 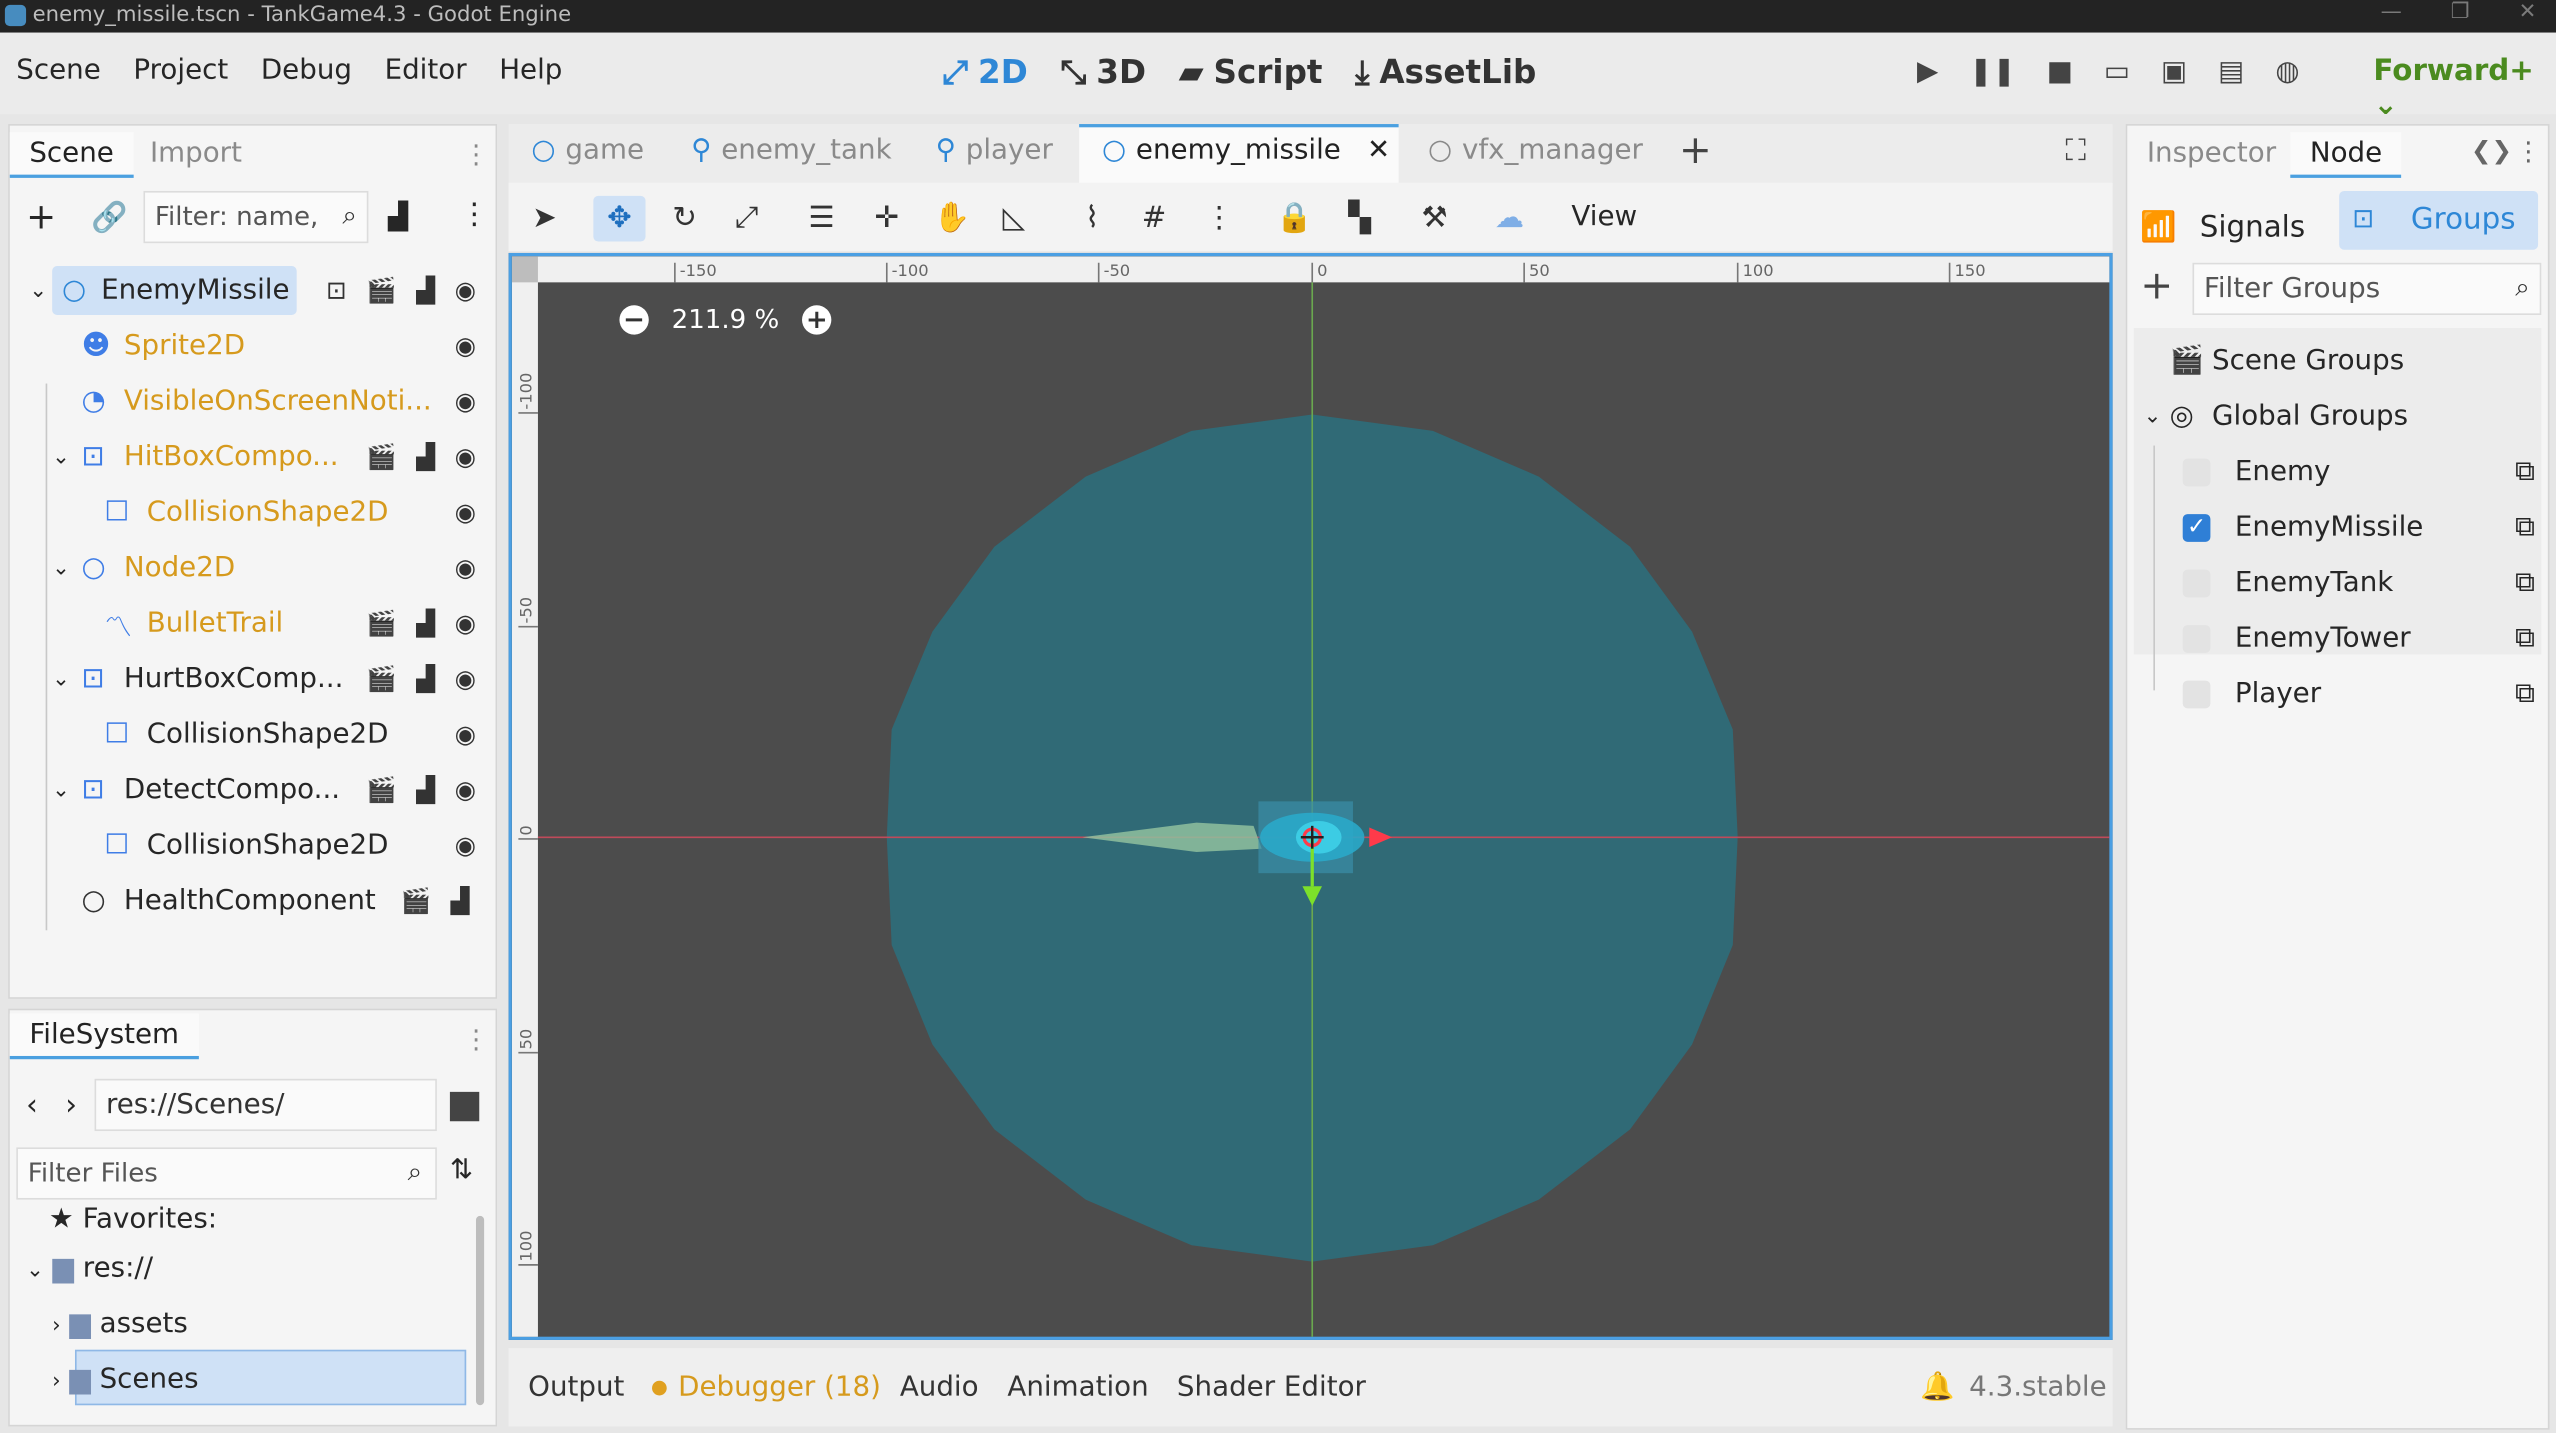 What do you see at coordinates (2460, 12) in the screenshot?
I see `restore-icon: ❐` at bounding box center [2460, 12].